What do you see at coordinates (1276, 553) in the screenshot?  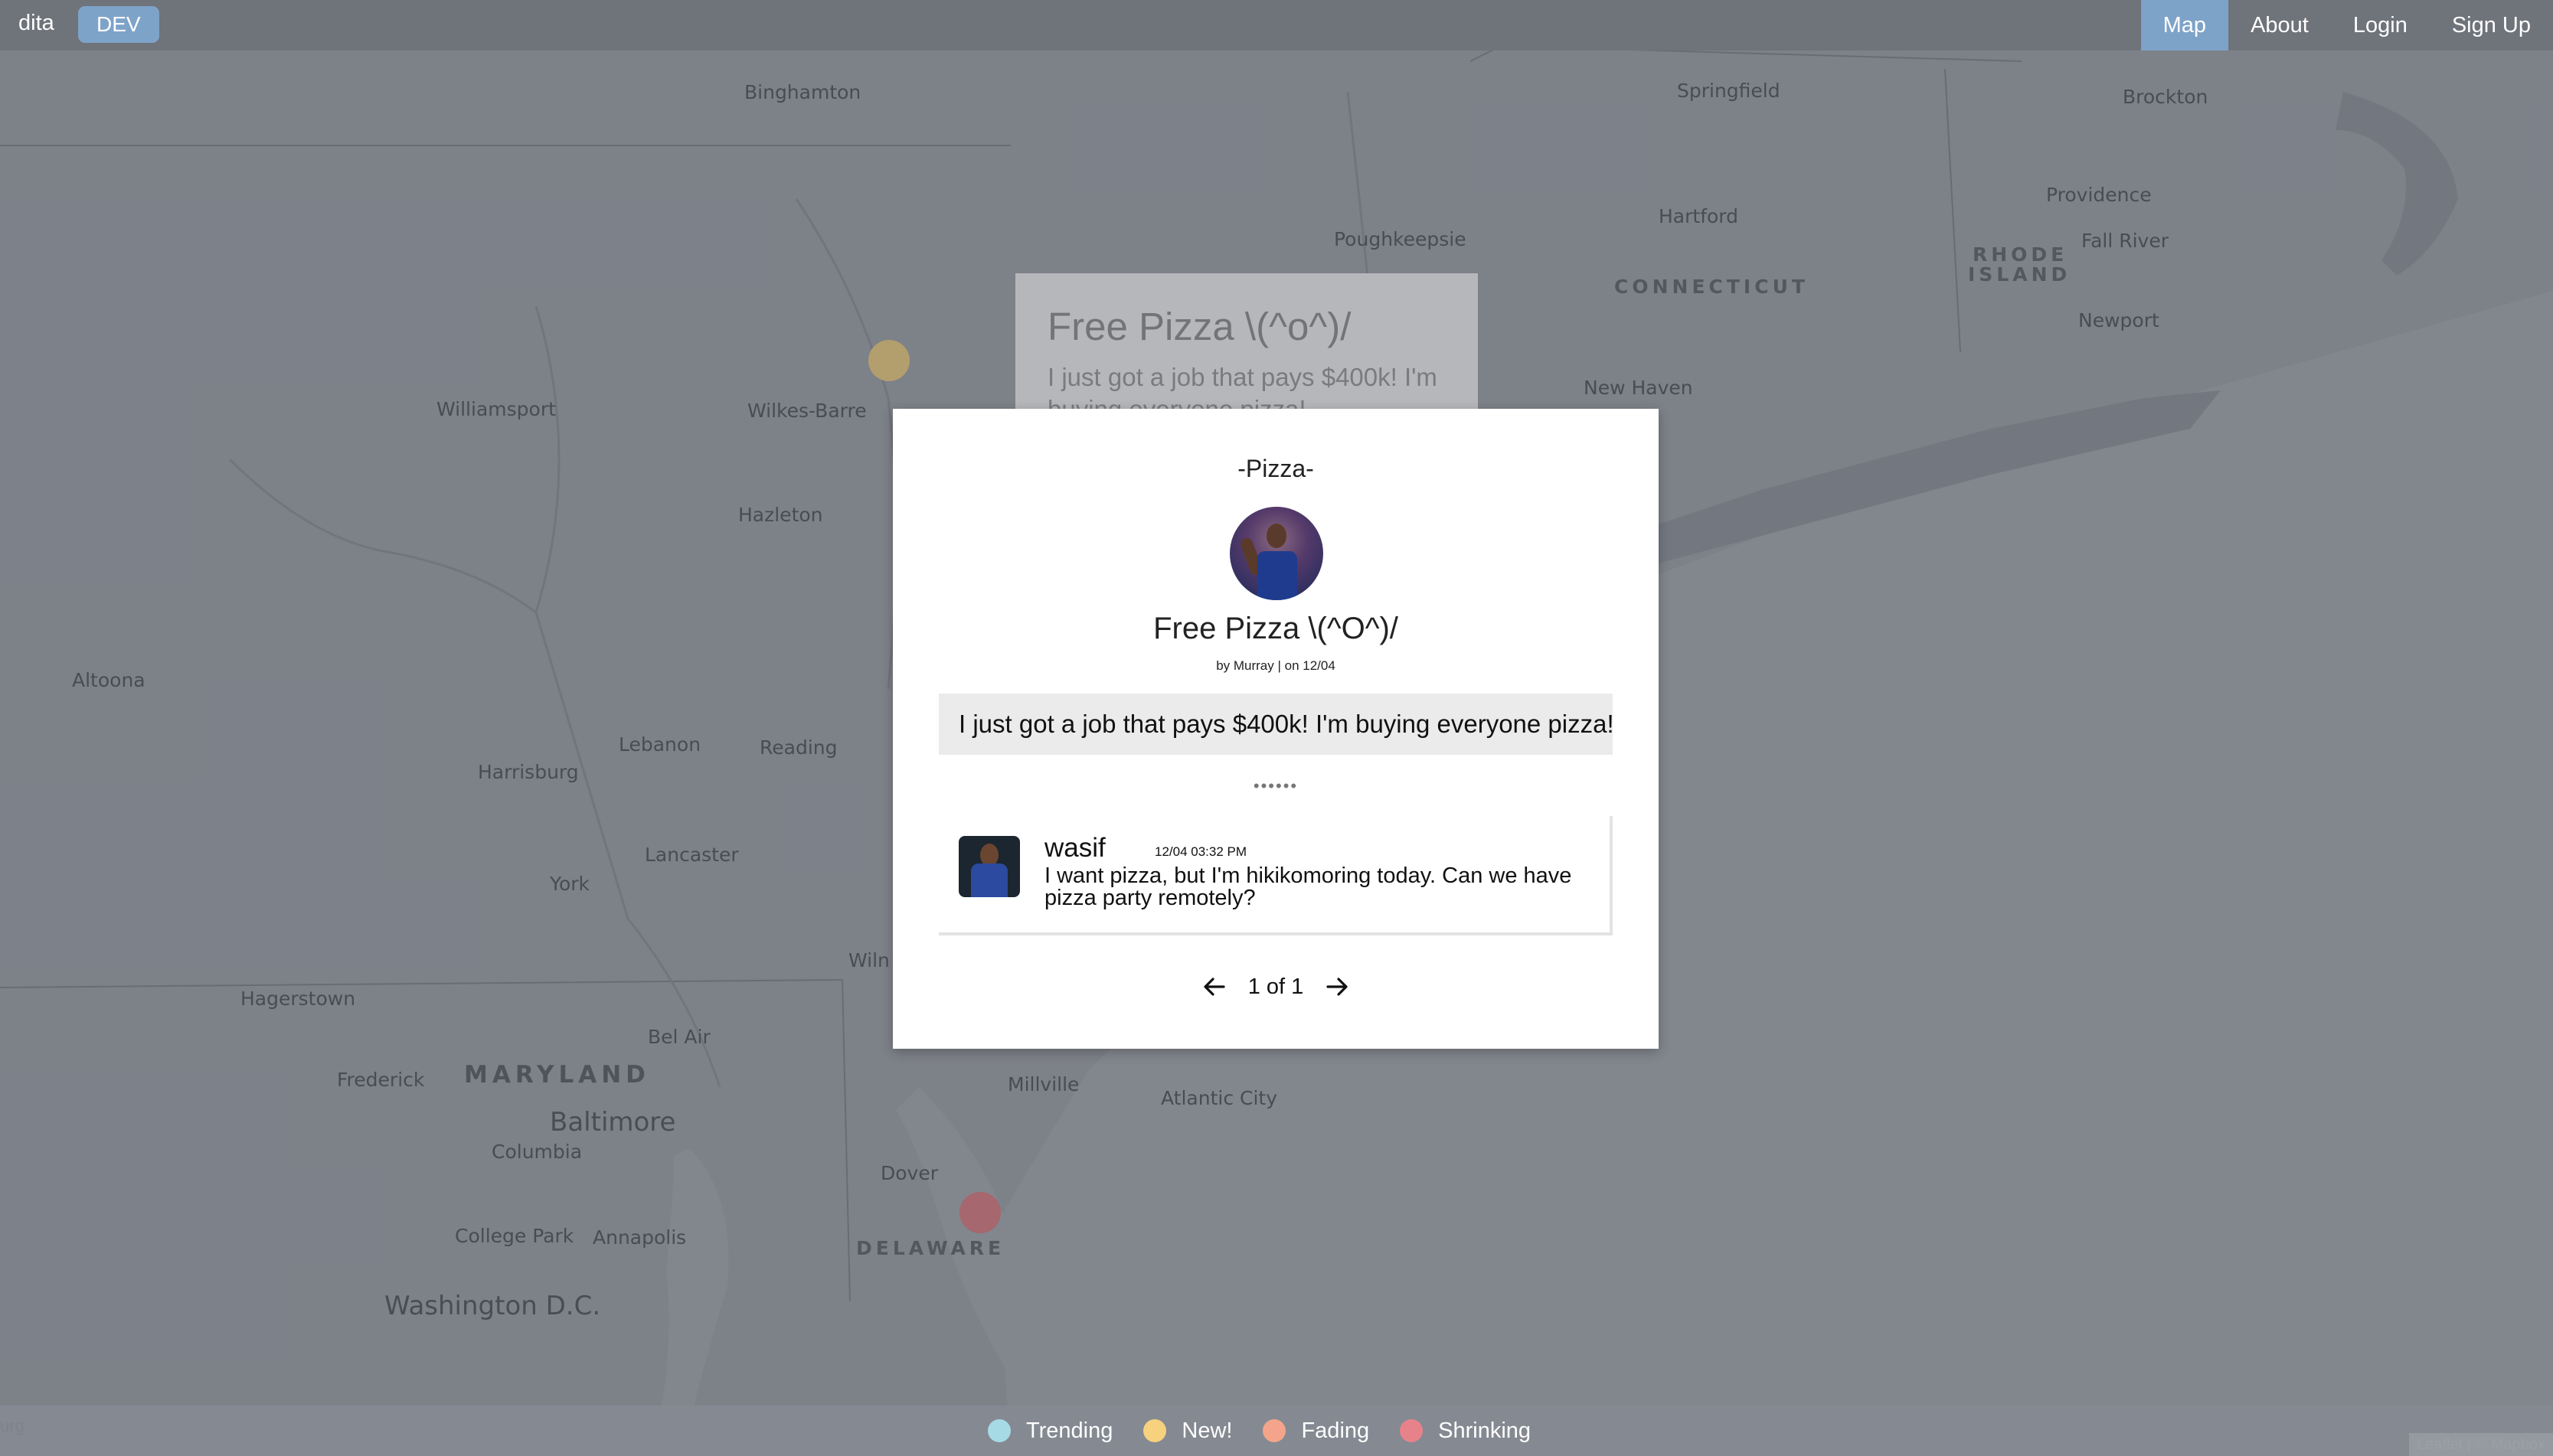 I see `author-avatar` at bounding box center [1276, 553].